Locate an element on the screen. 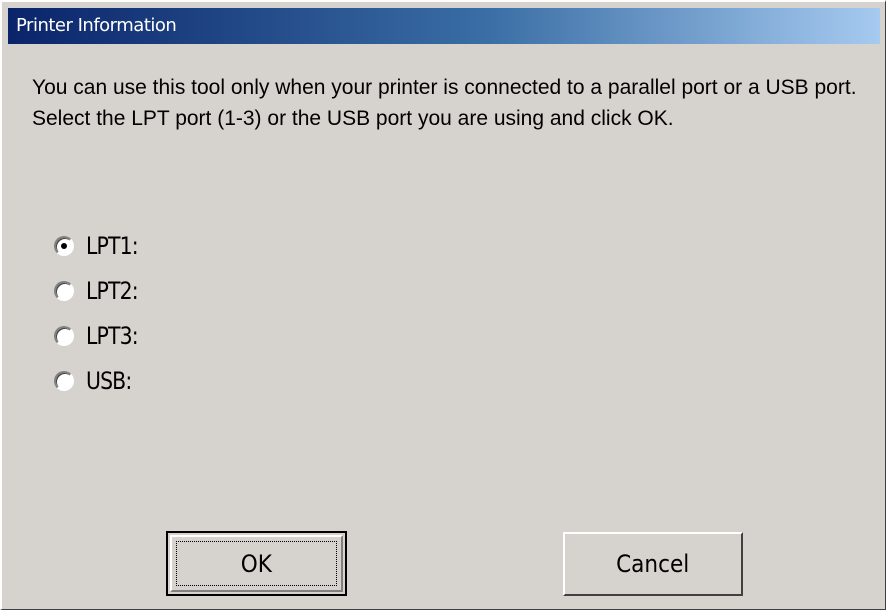 The width and height of the screenshot is (888, 612). radio-label-usb: USB: is located at coordinates (109, 381).